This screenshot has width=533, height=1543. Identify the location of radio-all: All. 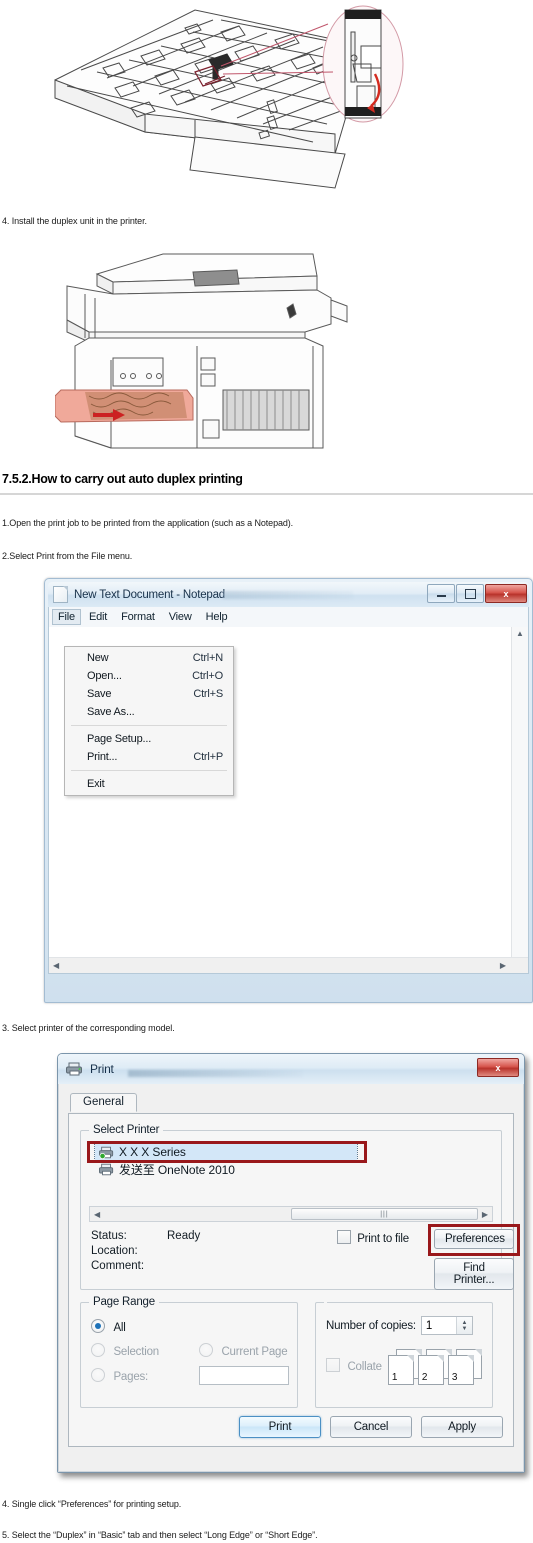
(190, 1327).